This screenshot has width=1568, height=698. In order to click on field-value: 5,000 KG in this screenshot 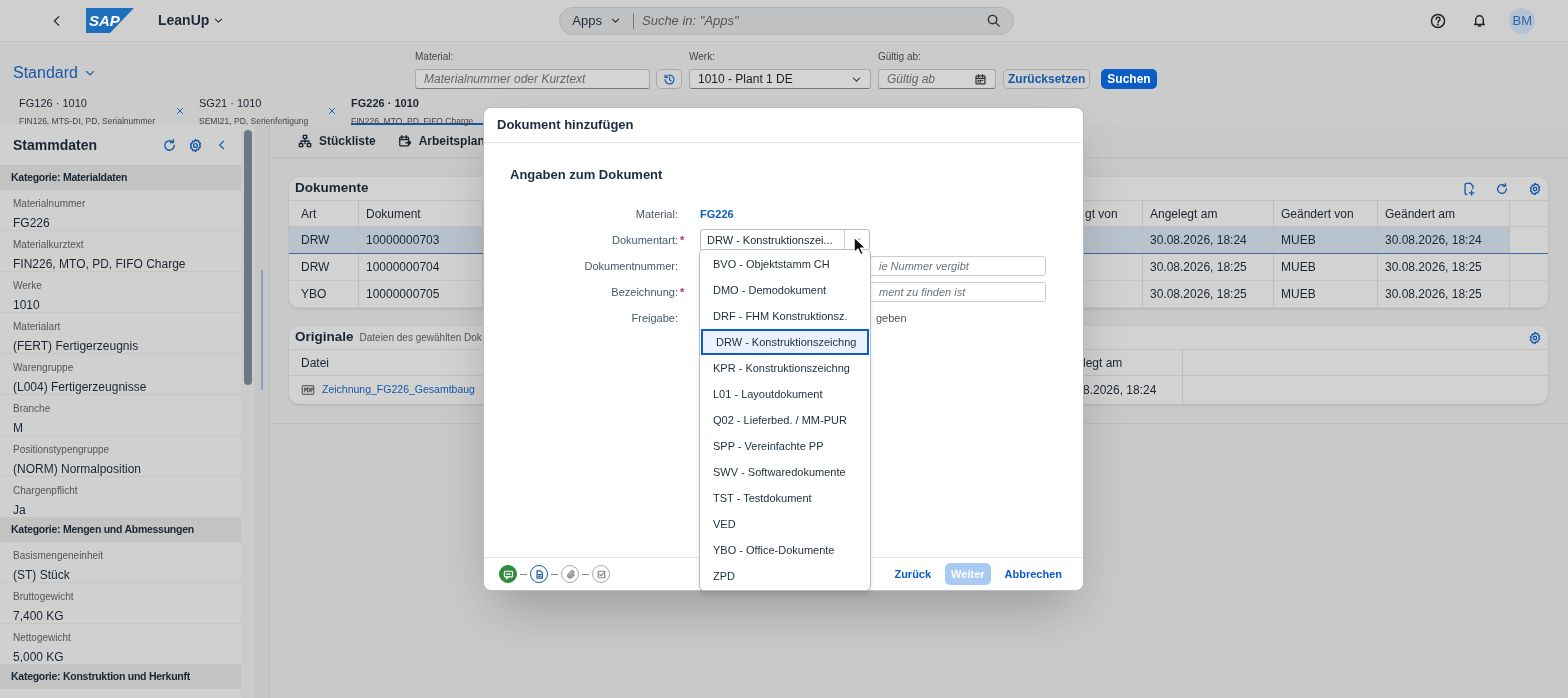, I will do `click(39, 657)`.